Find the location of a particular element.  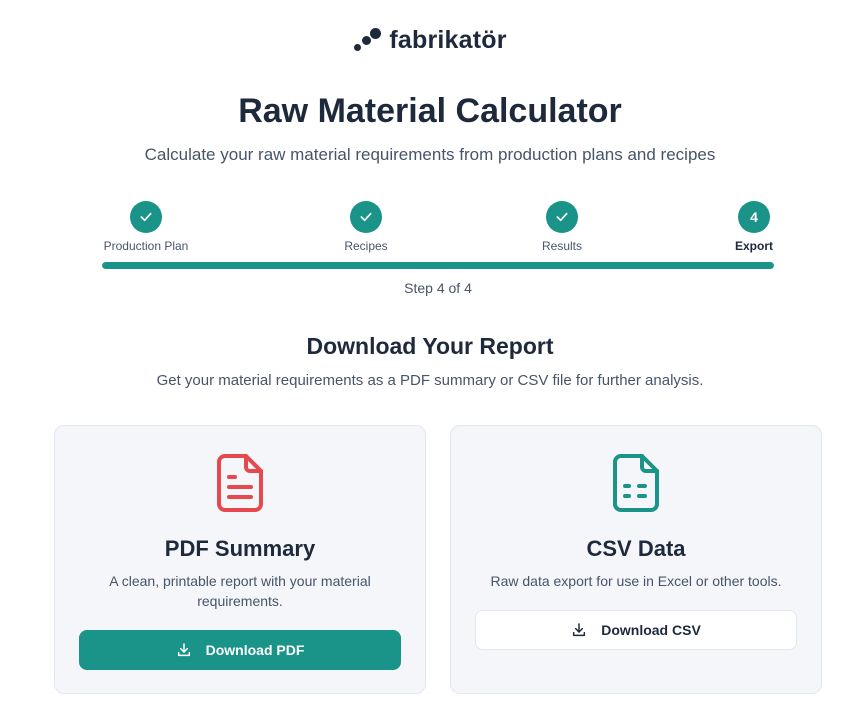

brand-logo: fabrikatör is located at coordinates (430, 40).